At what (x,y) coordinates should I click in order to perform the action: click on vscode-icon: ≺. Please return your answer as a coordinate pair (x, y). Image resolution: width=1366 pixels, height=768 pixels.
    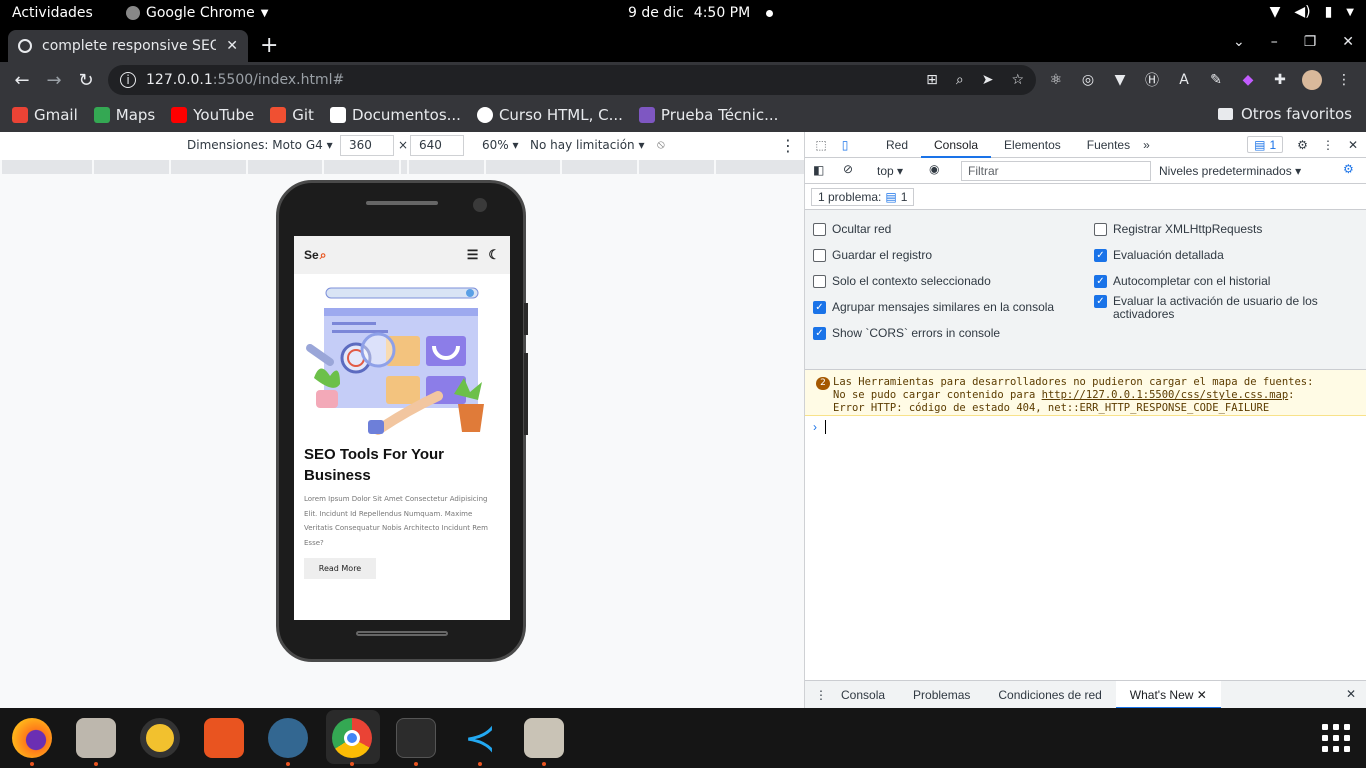
    Looking at the image, I should click on (480, 738).